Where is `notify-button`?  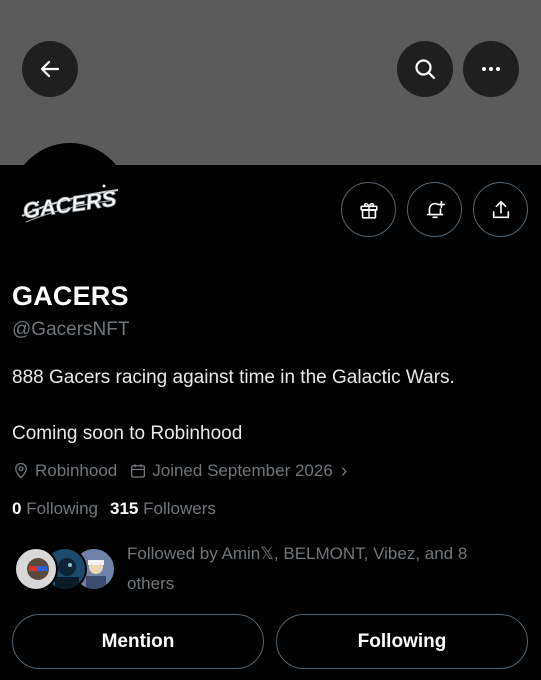 notify-button is located at coordinates (434, 209).